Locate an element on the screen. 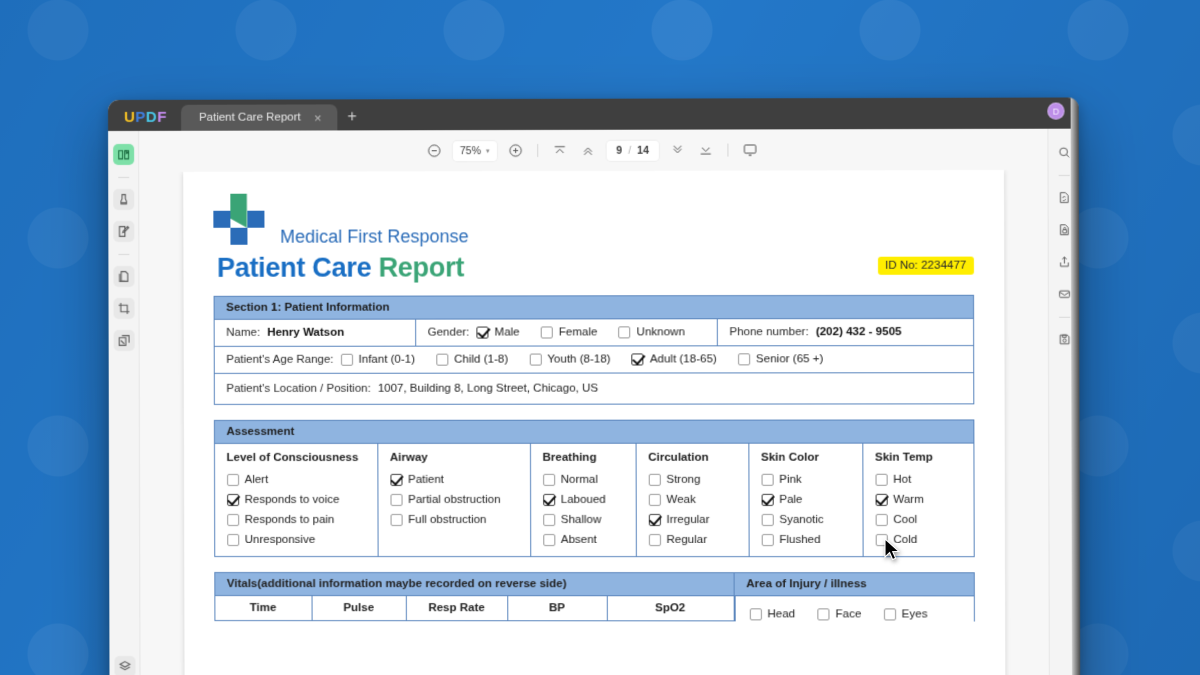  logo-letter-p: P is located at coordinates (140, 117).